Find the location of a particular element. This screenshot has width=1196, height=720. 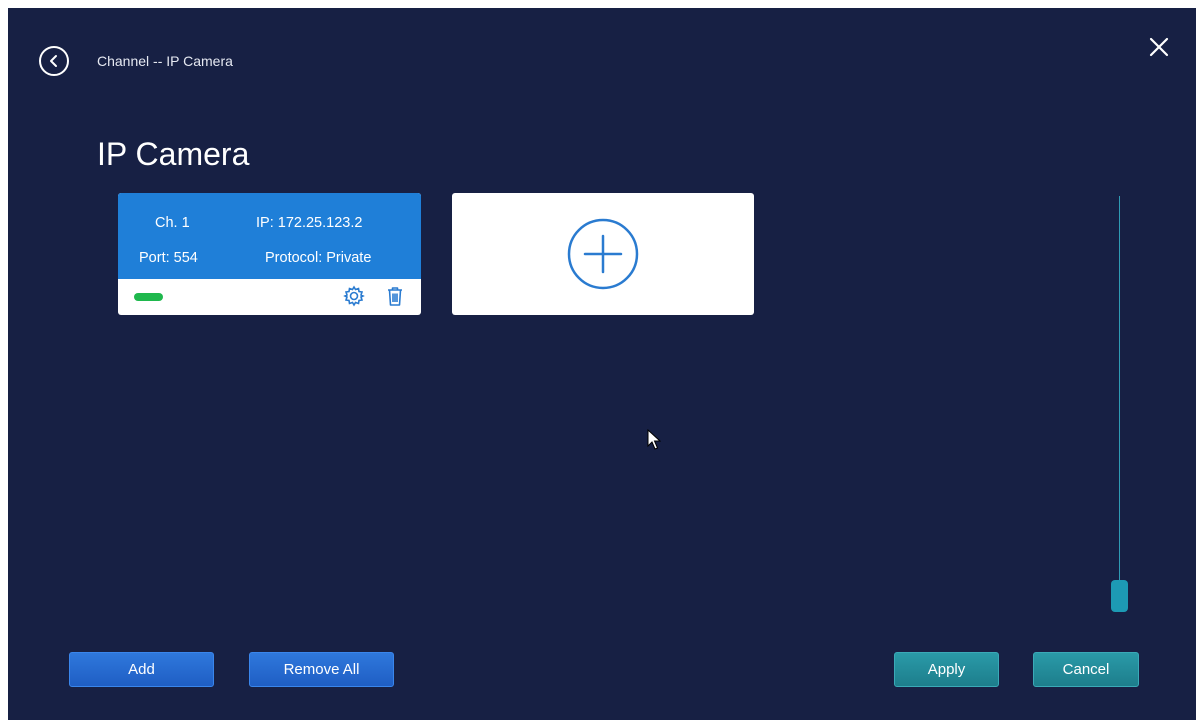

camera-ip: IP: 172.25.123.2 is located at coordinates (309, 223).